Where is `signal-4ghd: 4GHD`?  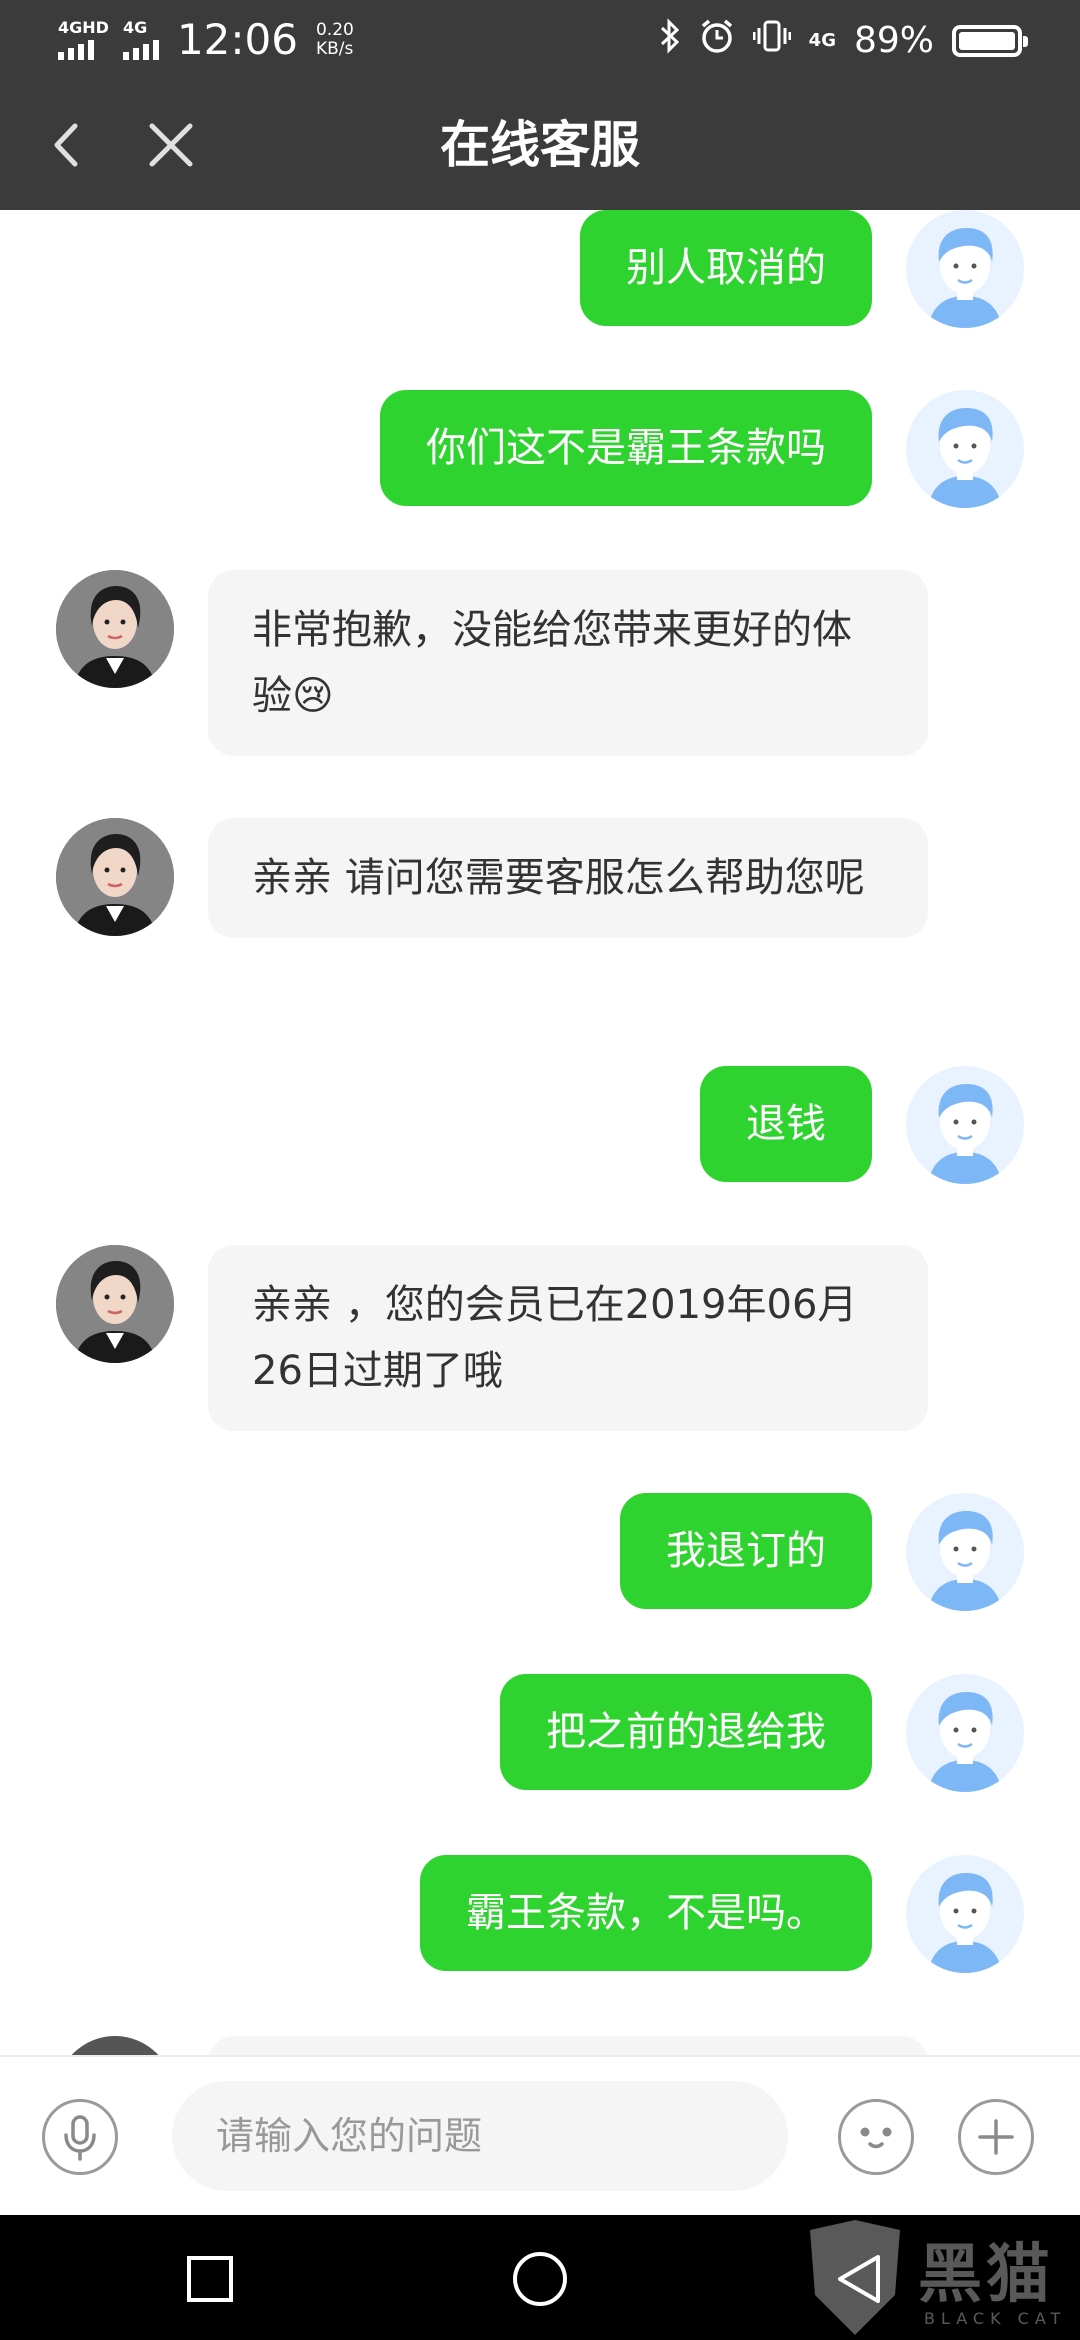
signal-4ghd: 4GHD is located at coordinates (83, 40).